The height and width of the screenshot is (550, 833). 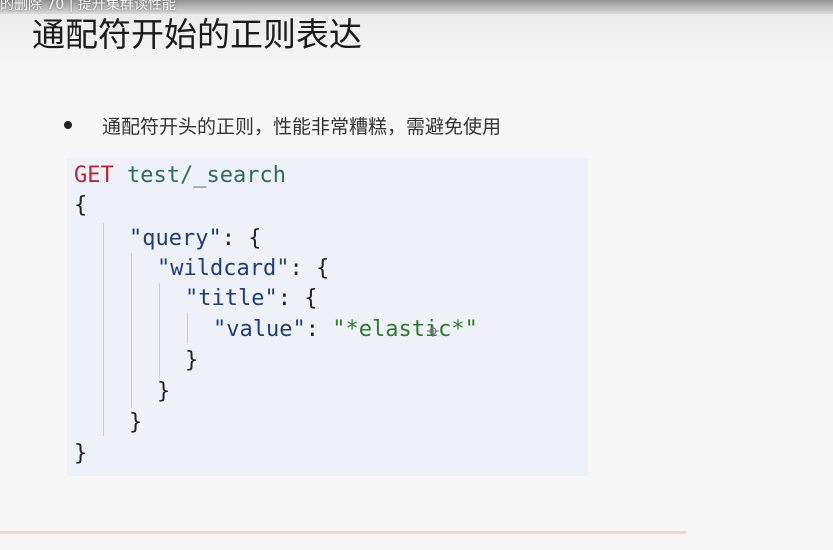 I want to click on code-line-4: "wildcard": {, so click(x=243, y=269).